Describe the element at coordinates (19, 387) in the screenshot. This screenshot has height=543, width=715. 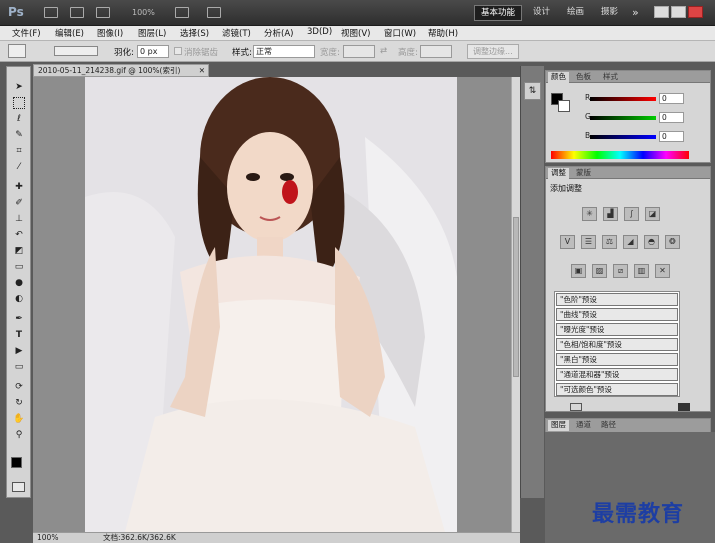
I see `3d-rotate-icon: ⟳` at that location.